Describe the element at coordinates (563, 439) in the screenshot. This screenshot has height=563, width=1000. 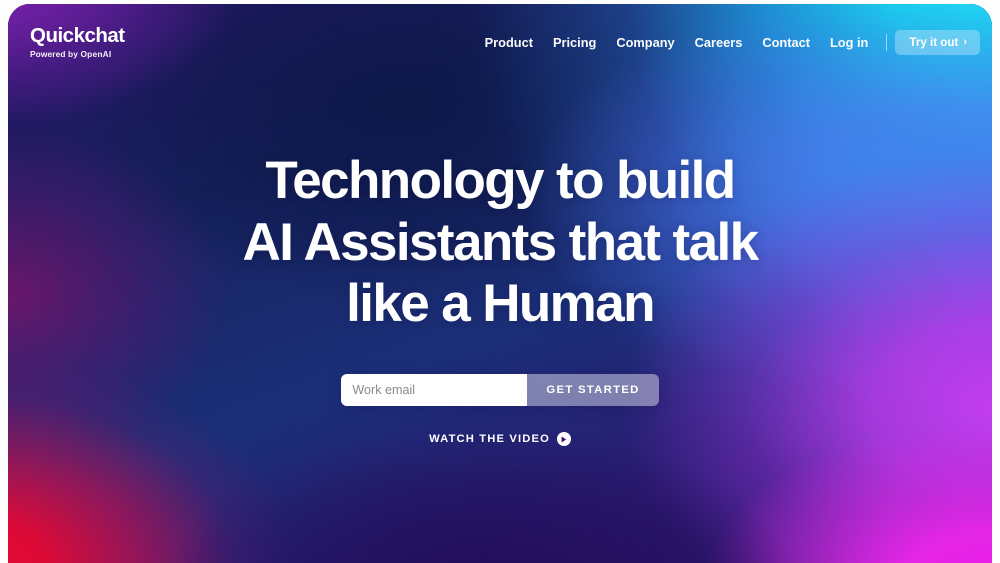
I see `play-circle-icon` at that location.